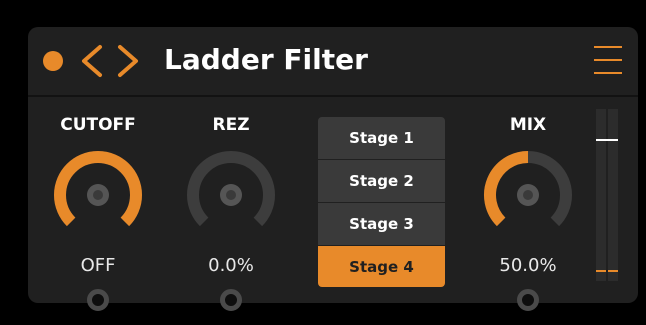 The height and width of the screenshot is (325, 646). Describe the element at coordinates (231, 125) in the screenshot. I see `rez-label: REZ` at that location.